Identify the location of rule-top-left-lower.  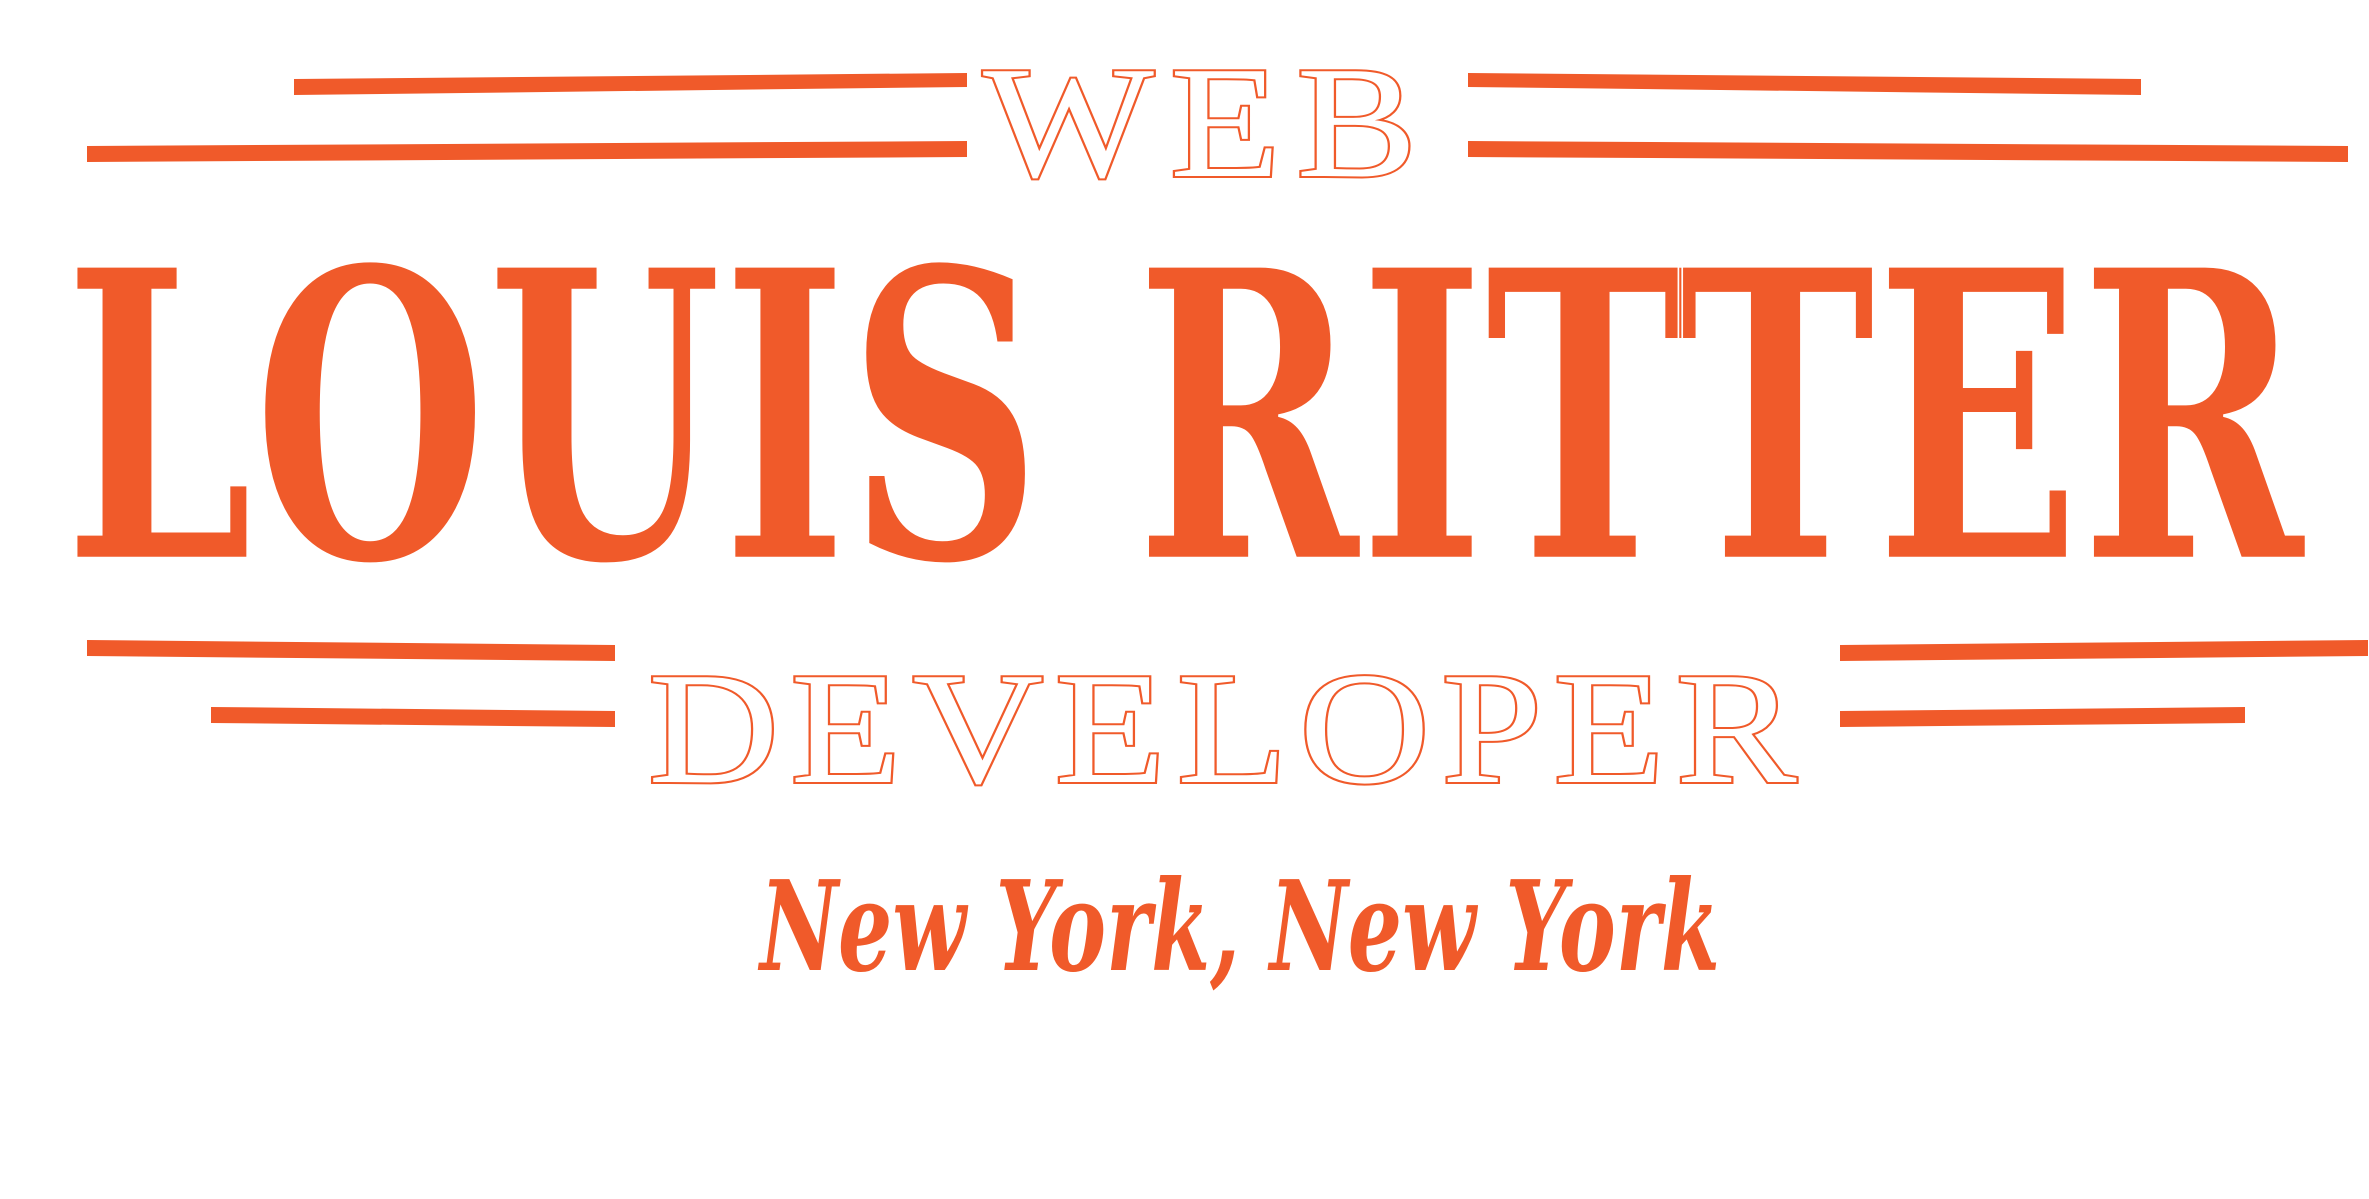
(527, 151).